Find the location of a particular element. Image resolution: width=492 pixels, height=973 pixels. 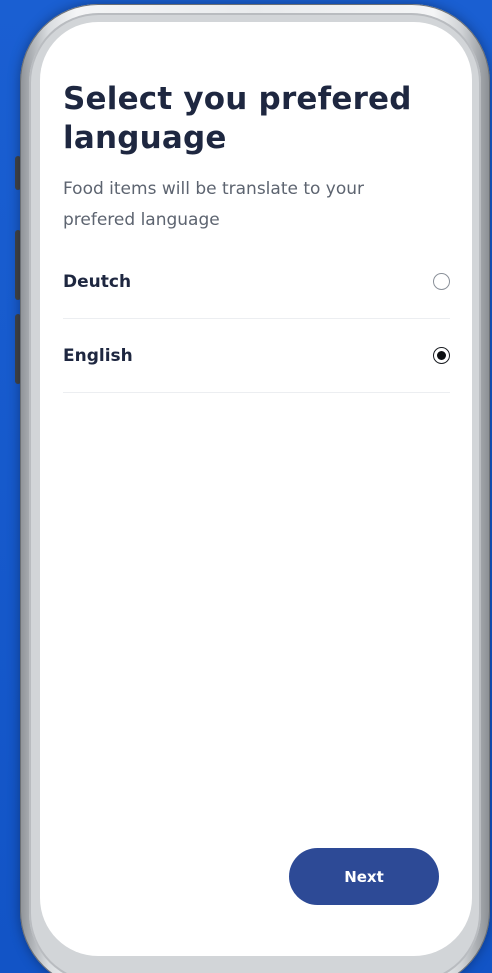

language-list: Deutch English is located at coordinates (256, 319).